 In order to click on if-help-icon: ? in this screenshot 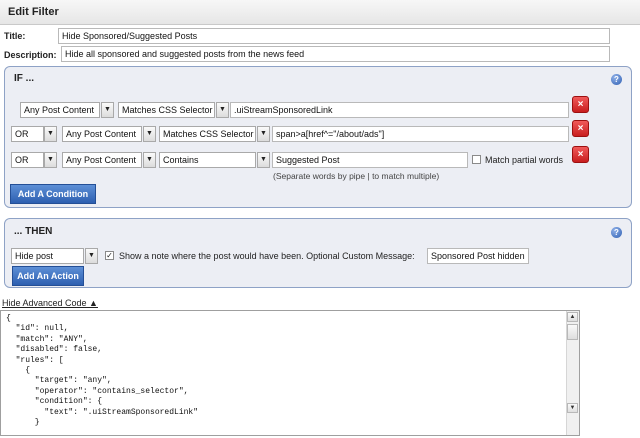, I will do `click(616, 79)`.